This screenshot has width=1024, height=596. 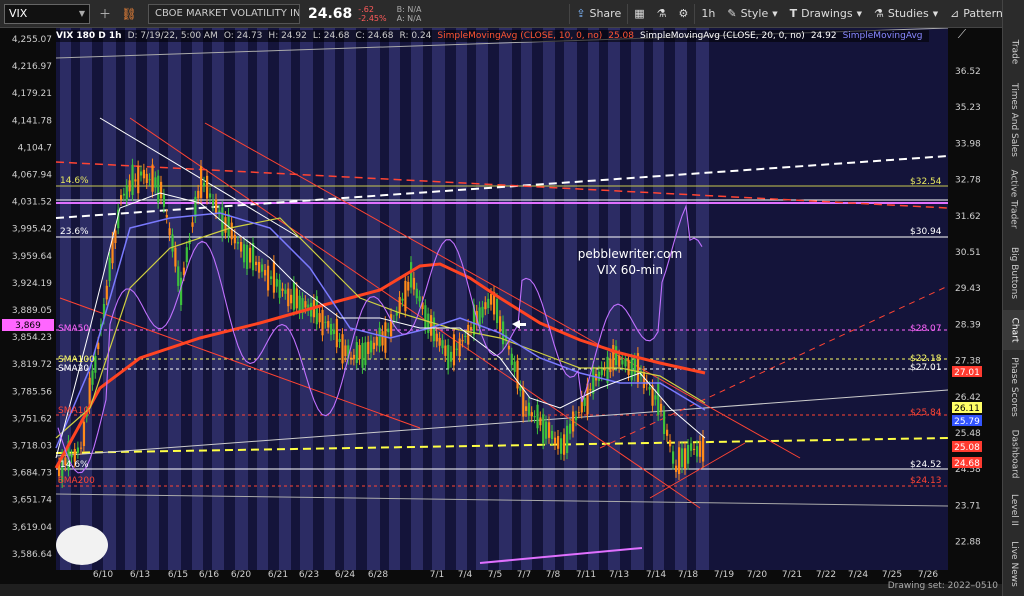 I want to click on share-label: Share, so click(x=605, y=13).